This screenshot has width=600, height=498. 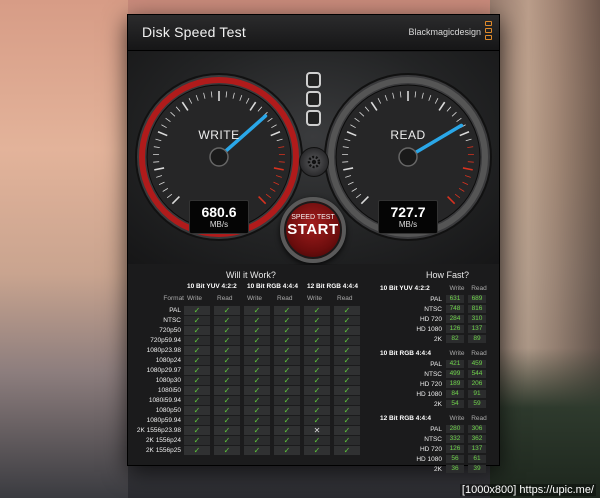 What do you see at coordinates (317, 430) in the screenshot?
I see `cross-icon: ✕` at bounding box center [317, 430].